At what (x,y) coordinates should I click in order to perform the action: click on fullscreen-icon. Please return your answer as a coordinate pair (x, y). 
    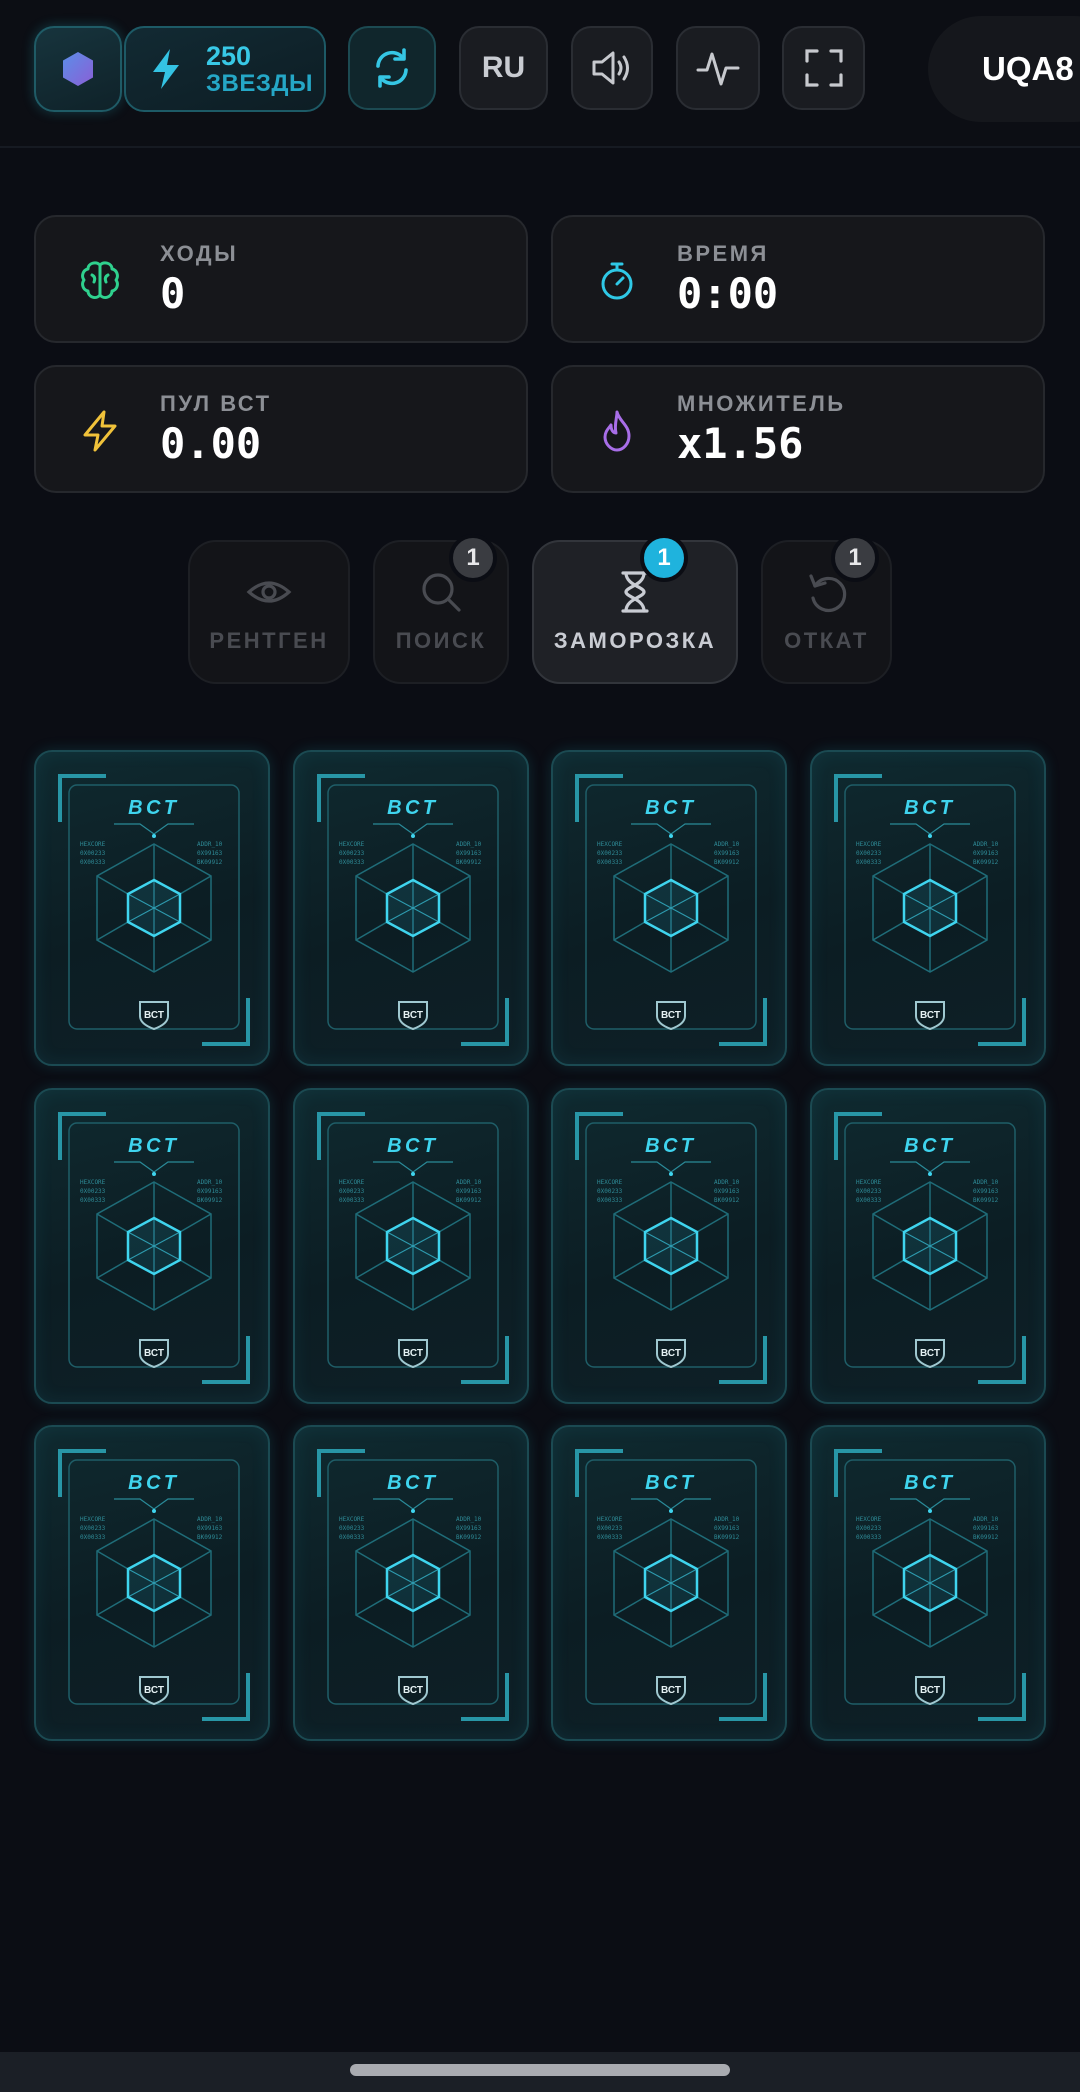
    Looking at the image, I should click on (823, 68).